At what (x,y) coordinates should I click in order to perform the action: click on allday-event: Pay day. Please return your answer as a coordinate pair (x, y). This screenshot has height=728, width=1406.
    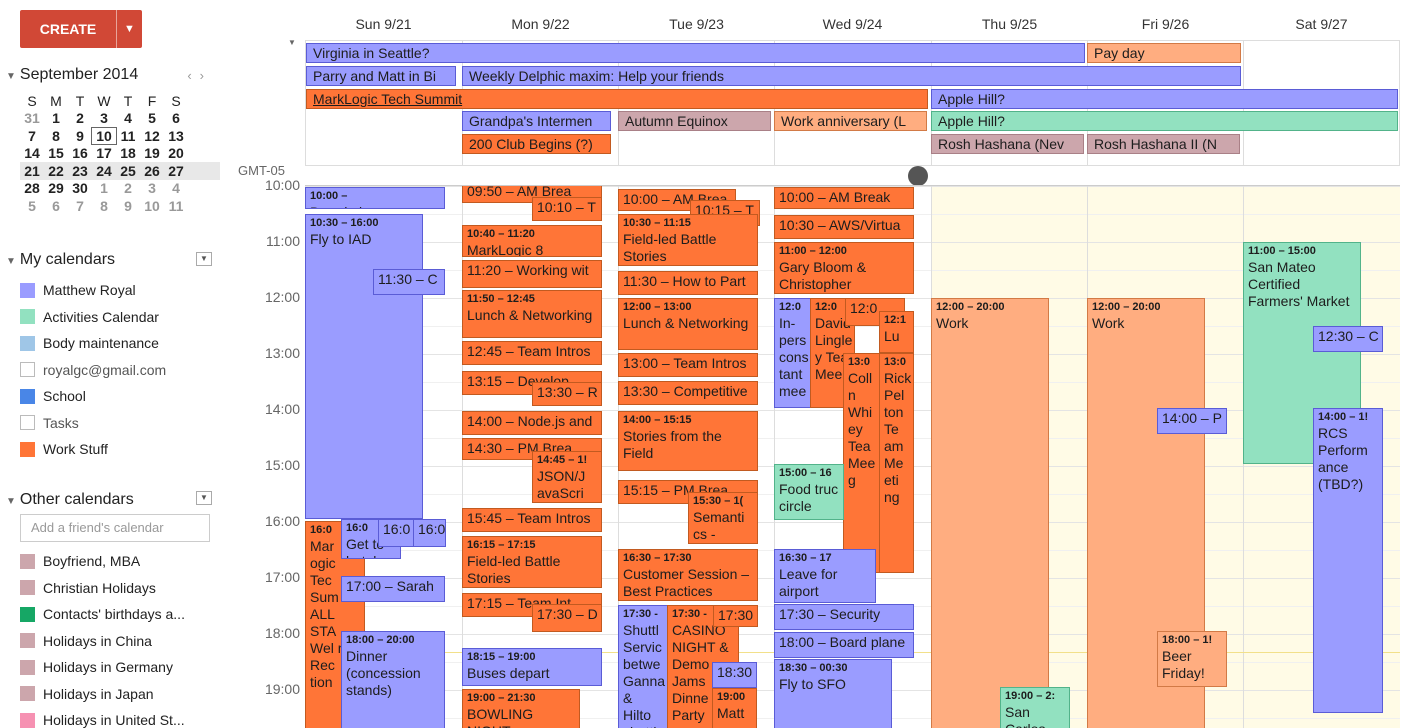
    Looking at the image, I should click on (1164, 53).